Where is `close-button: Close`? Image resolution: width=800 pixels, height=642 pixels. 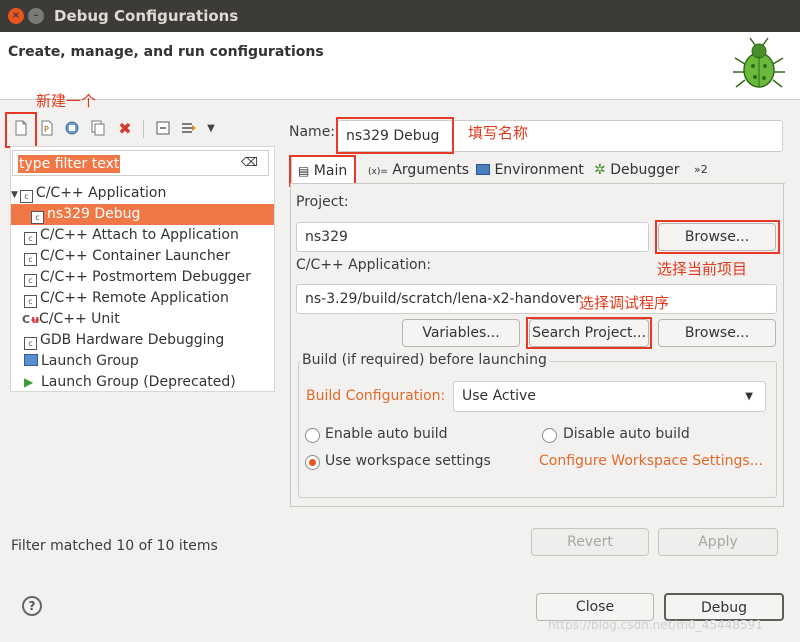 close-button: Close is located at coordinates (595, 607).